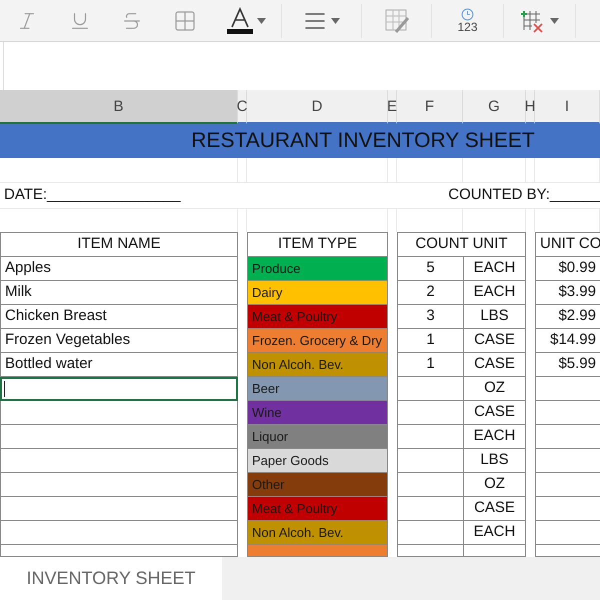  What do you see at coordinates (567, 341) in the screenshot?
I see `table-cell: $14.99` at bounding box center [567, 341].